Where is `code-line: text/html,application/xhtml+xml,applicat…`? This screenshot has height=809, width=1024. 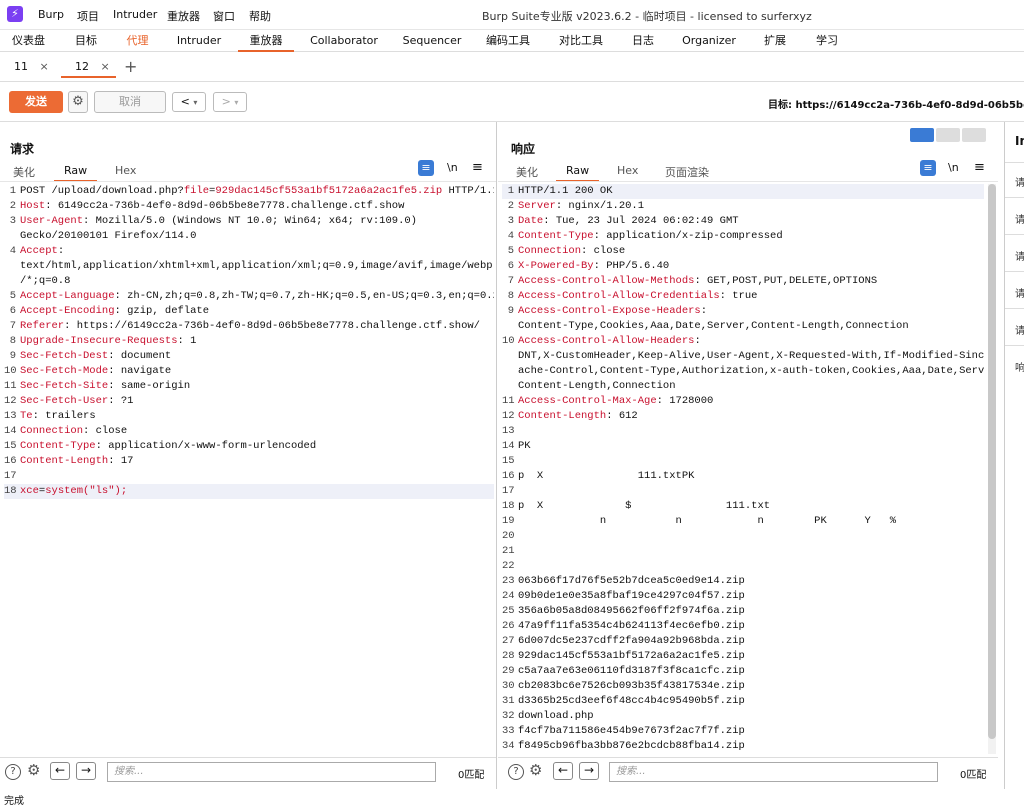
code-line: text/html,application/xhtml+xml,applicat… is located at coordinates (249, 266).